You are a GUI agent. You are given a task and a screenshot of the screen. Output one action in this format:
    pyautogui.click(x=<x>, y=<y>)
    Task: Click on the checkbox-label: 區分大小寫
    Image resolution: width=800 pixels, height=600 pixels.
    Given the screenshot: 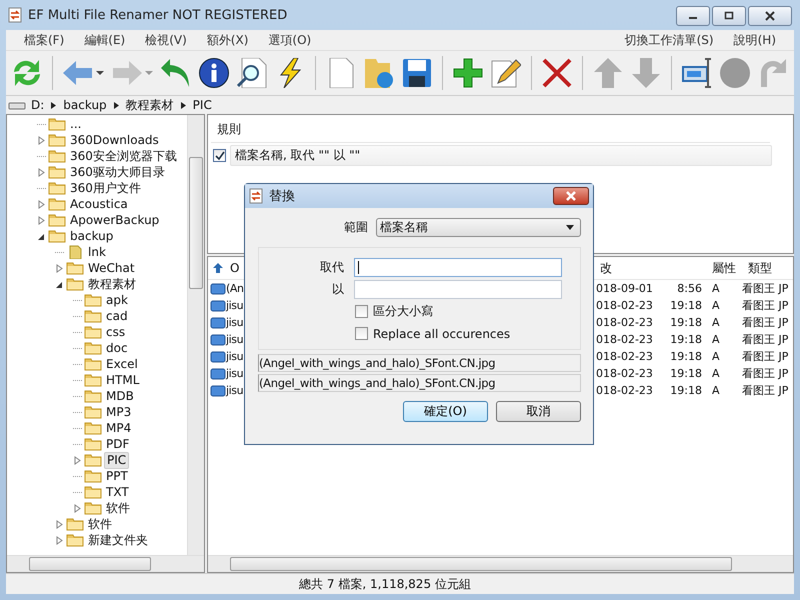 What is the action you would take?
    pyautogui.click(x=403, y=311)
    